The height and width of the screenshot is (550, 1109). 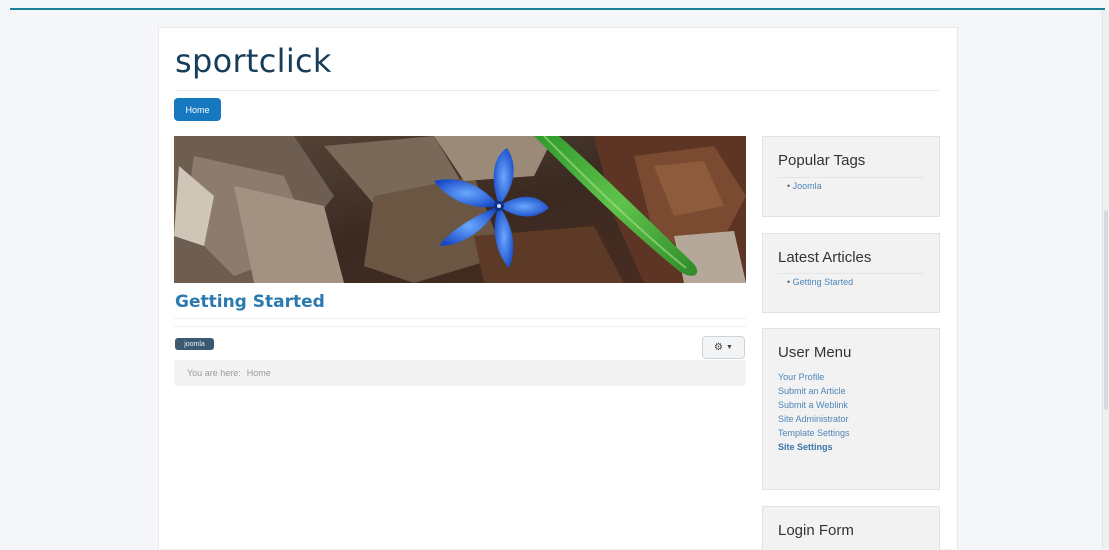 What do you see at coordinates (197, 109) in the screenshot?
I see `nav-home-button: Home` at bounding box center [197, 109].